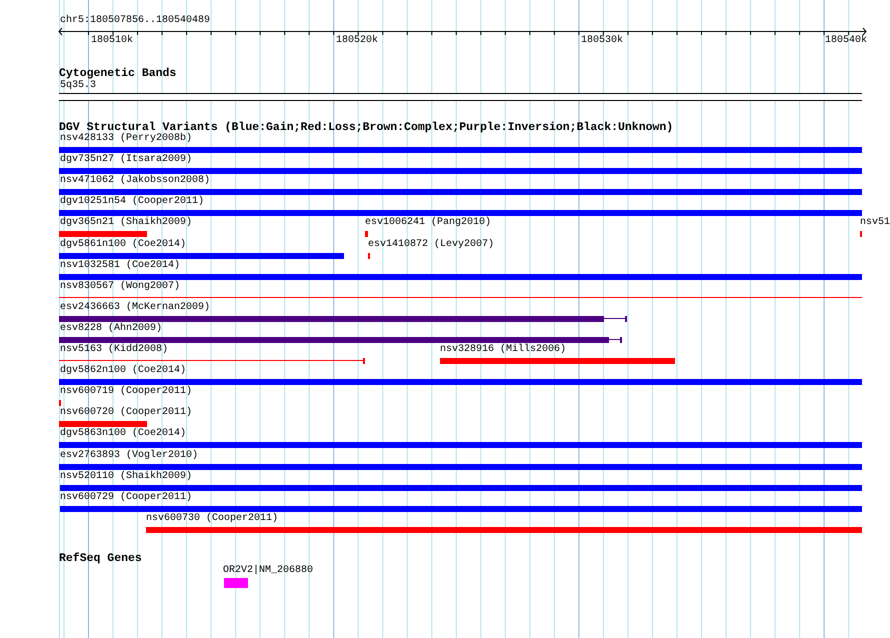 Image resolution: width=890 pixels, height=638 pixels. Describe the element at coordinates (111, 328) in the screenshot. I see `variant-label: esv8228 (Ahn2009)` at that location.